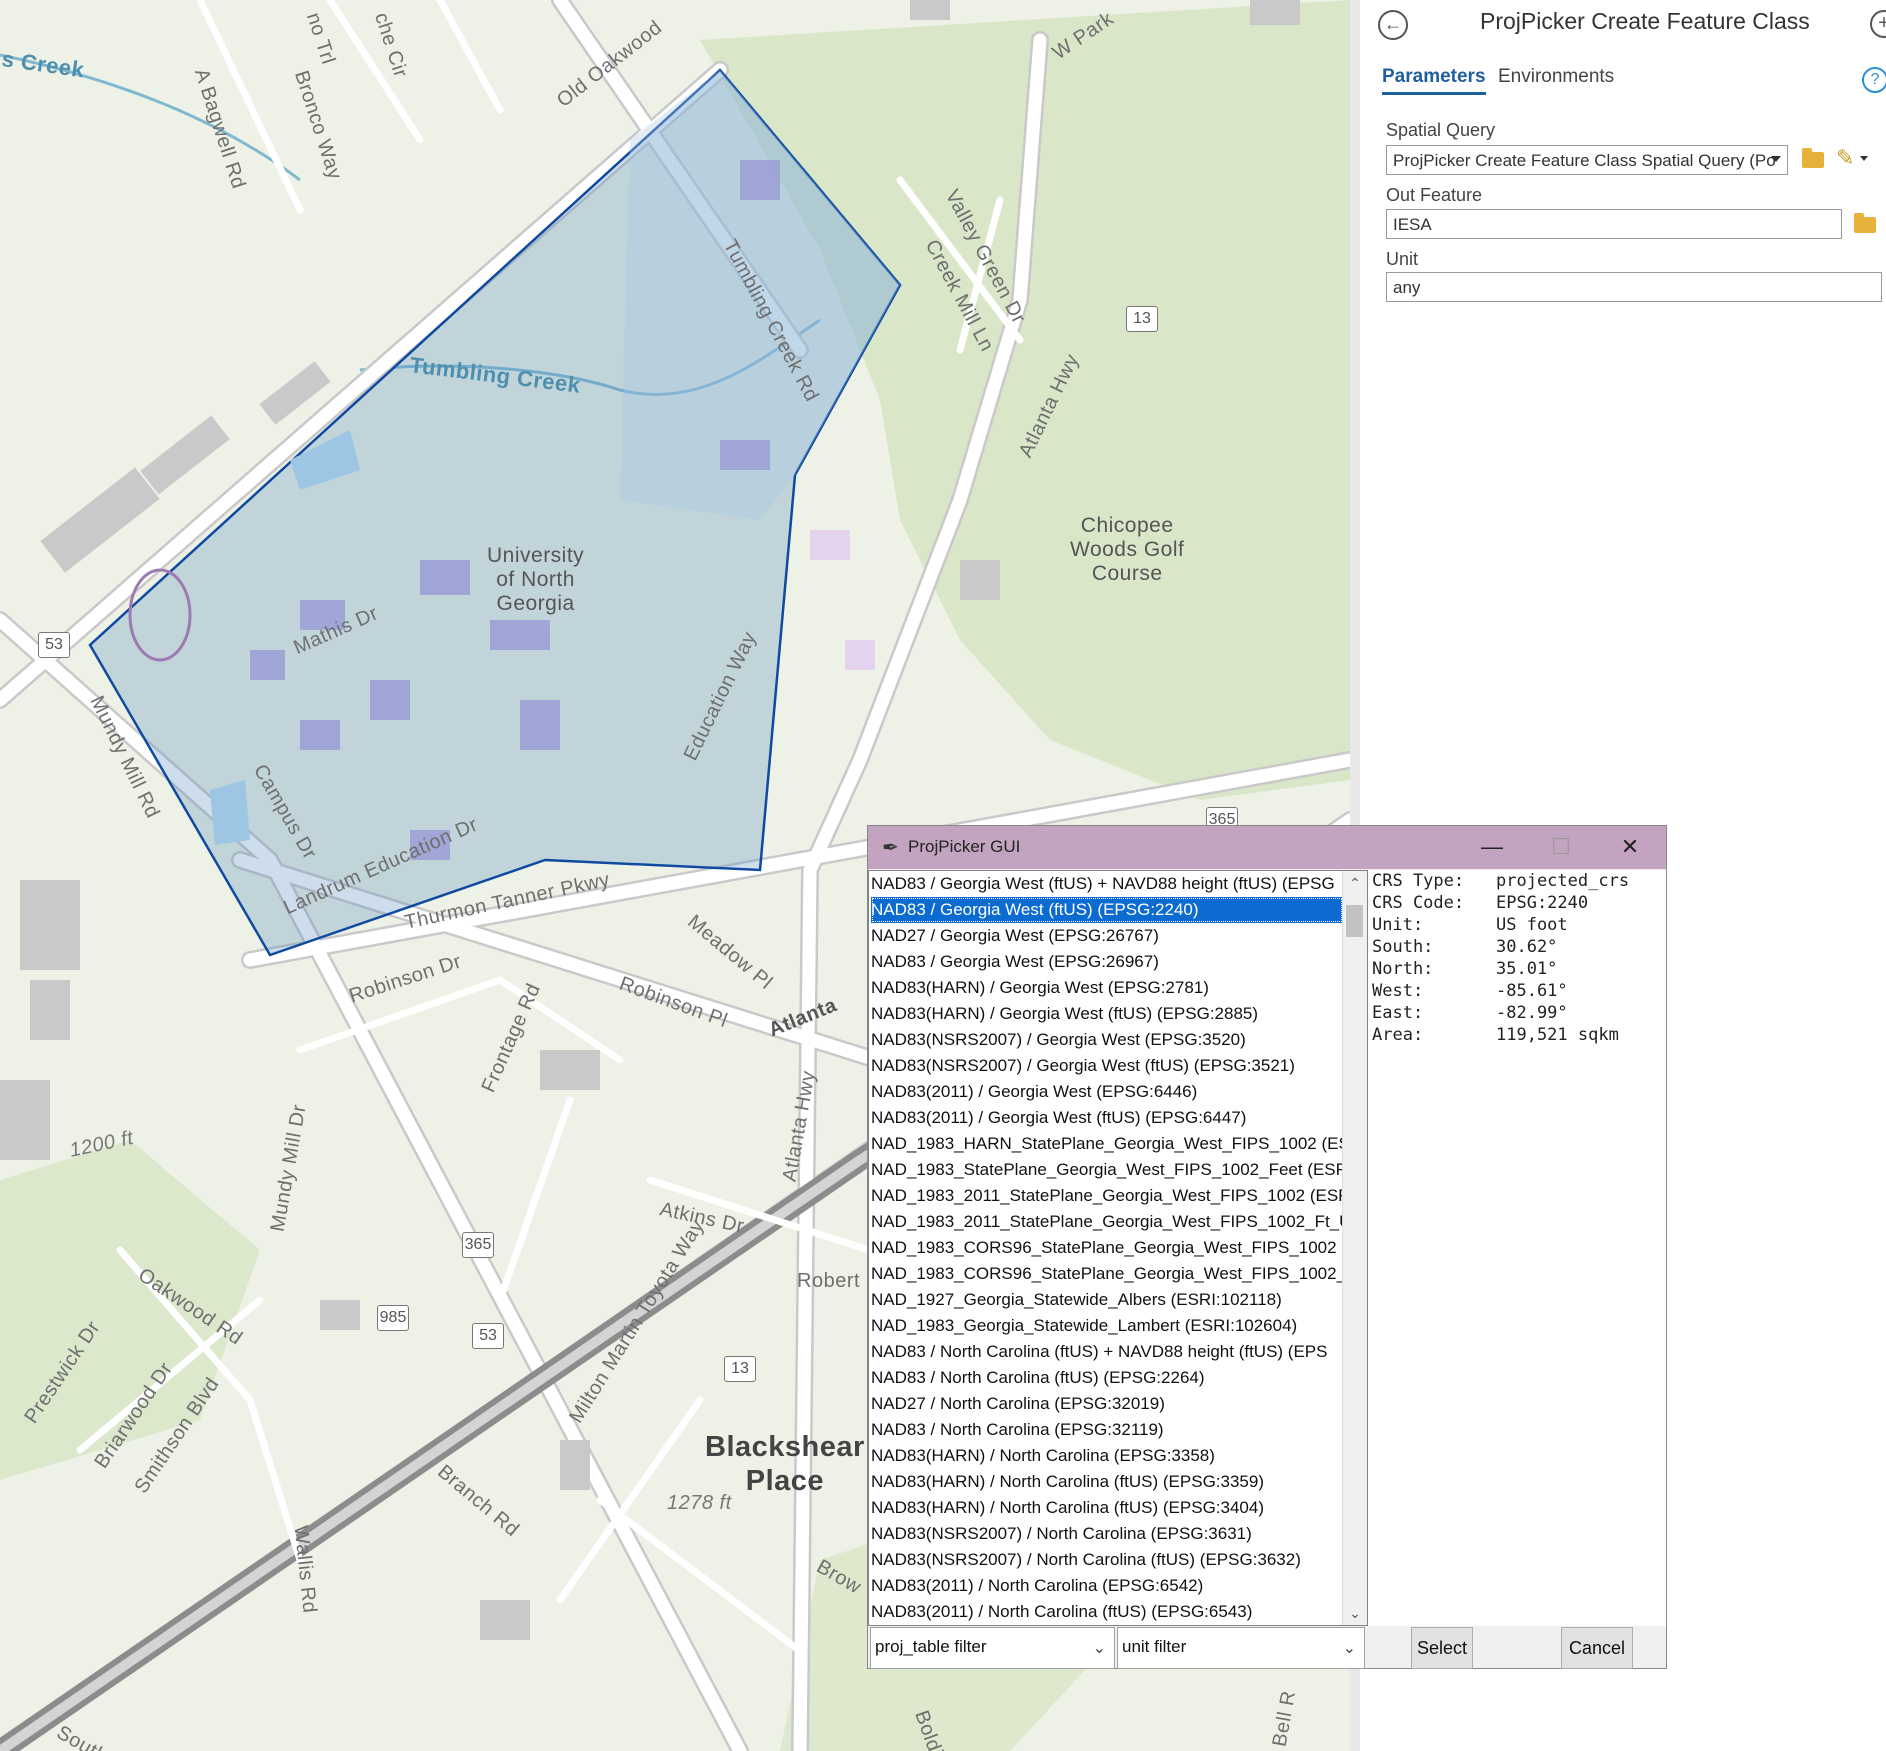  Describe the element at coordinates (1393, 25) in the screenshot. I see `back-icon: ←` at that location.